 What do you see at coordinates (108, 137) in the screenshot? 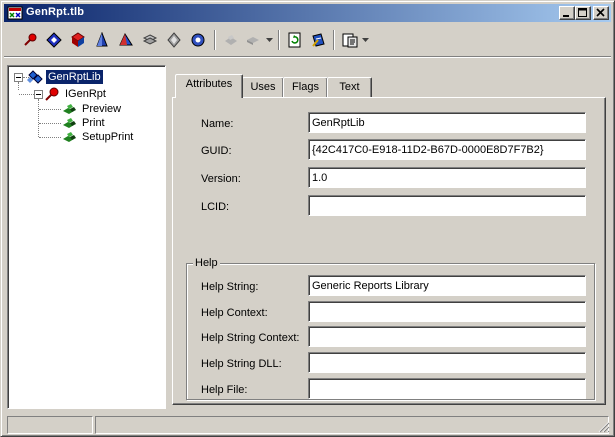
I see `tree-node-label: SetupPrint` at bounding box center [108, 137].